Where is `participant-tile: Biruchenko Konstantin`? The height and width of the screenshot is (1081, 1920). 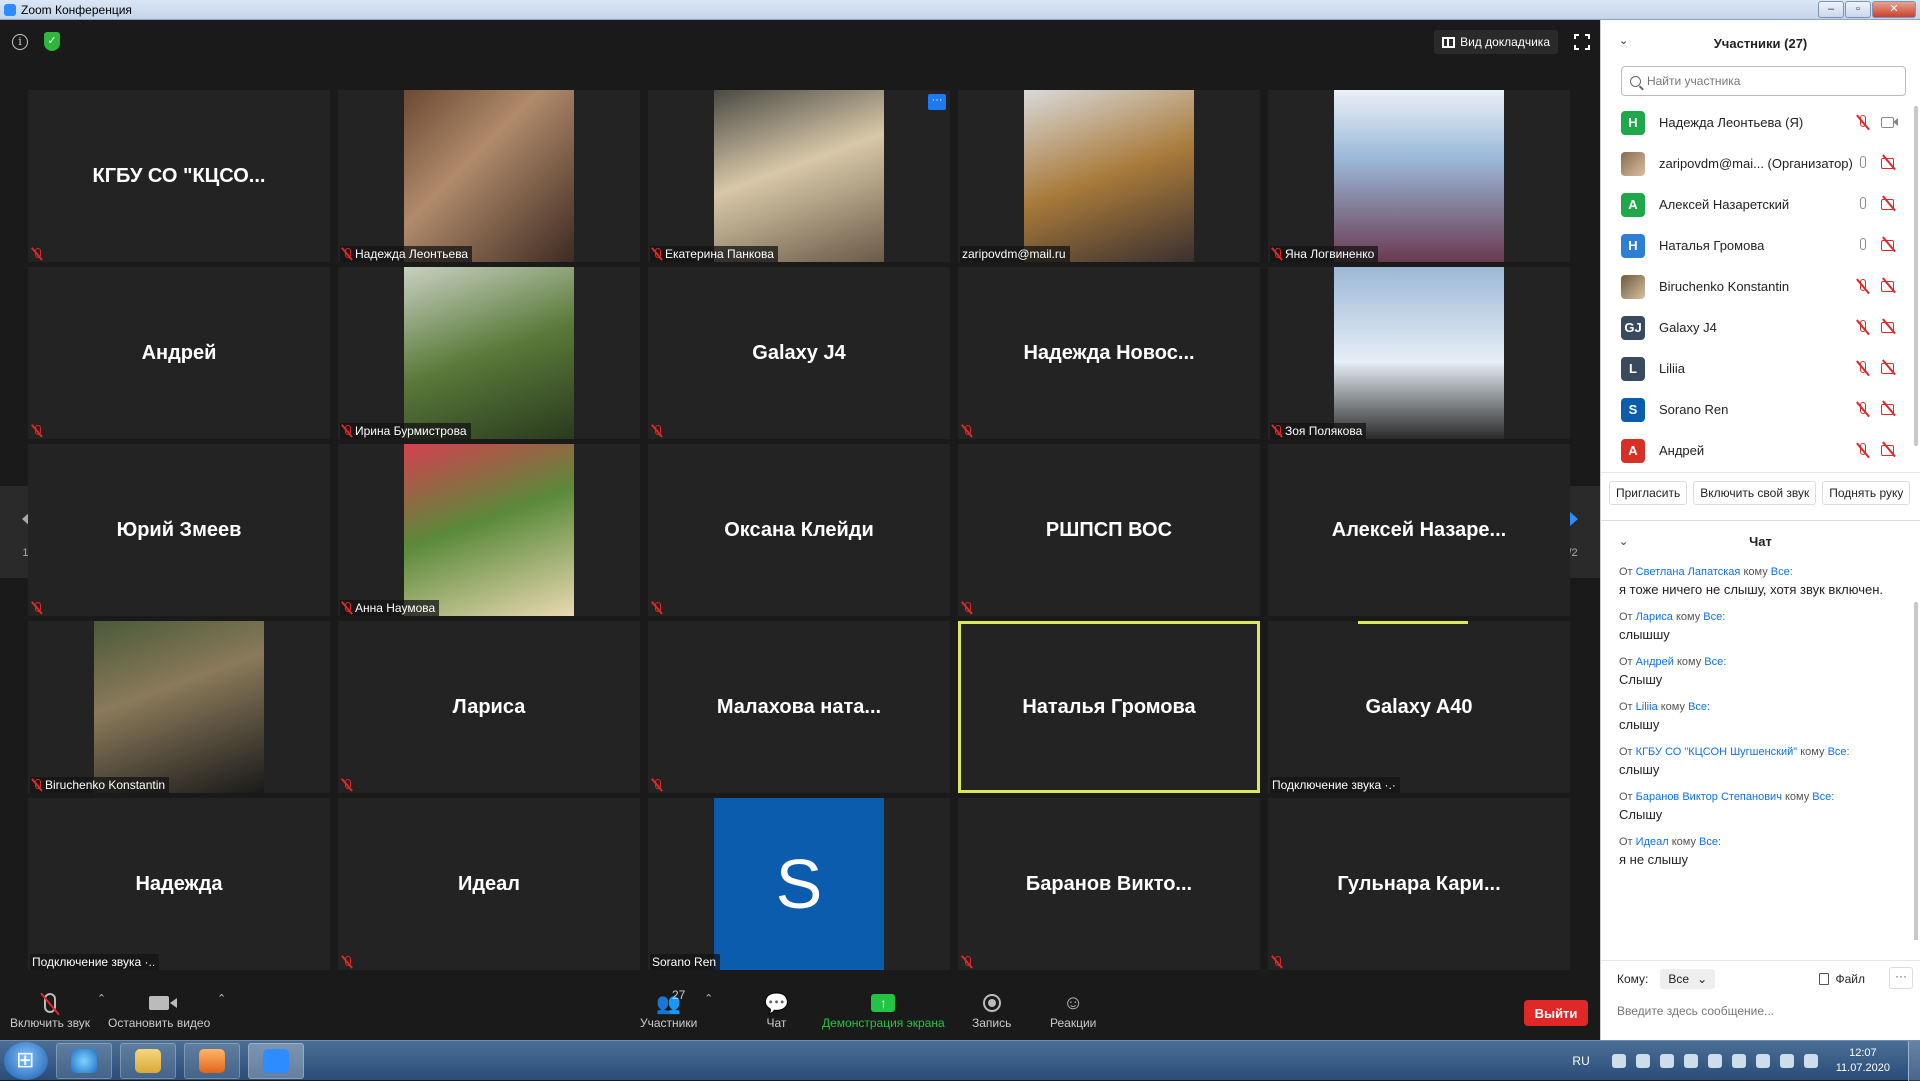 participant-tile: Biruchenko Konstantin is located at coordinates (179, 707).